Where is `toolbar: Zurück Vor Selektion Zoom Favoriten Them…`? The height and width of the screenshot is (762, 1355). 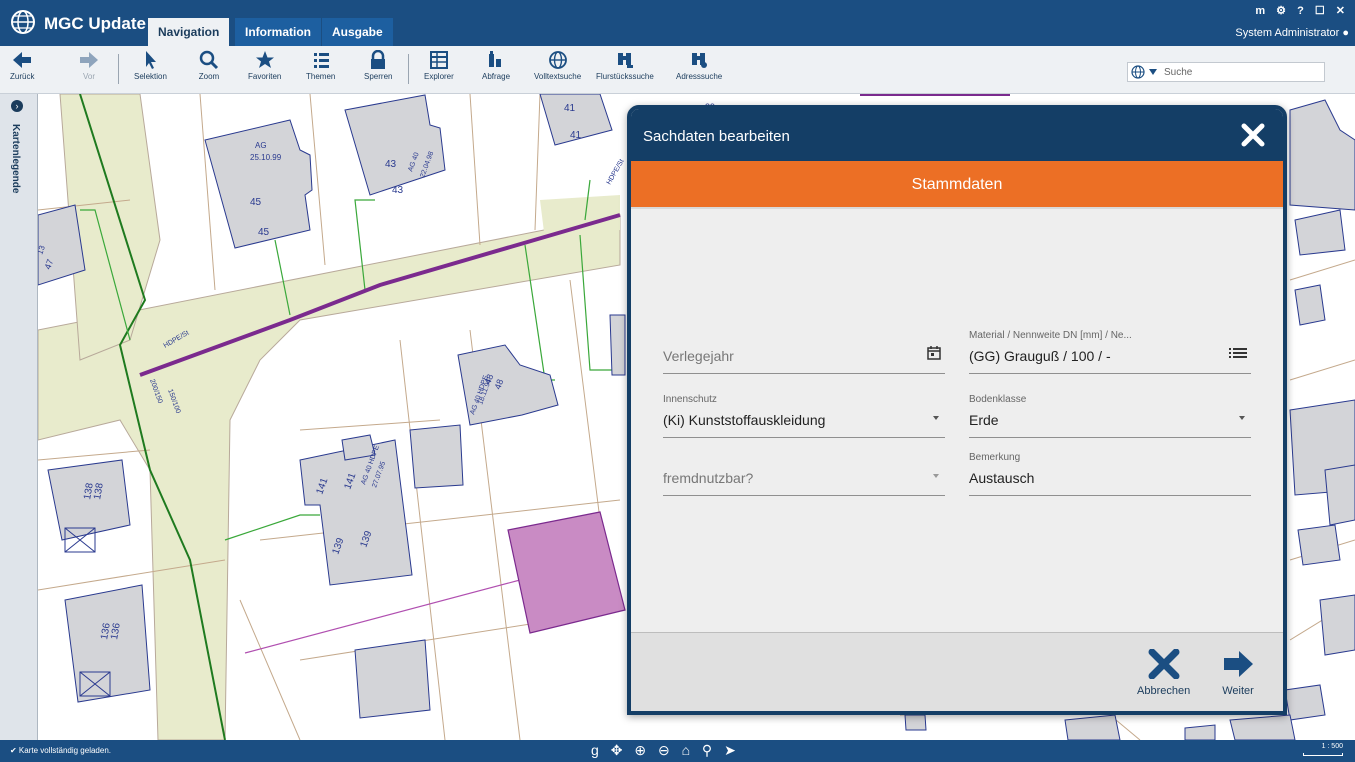 toolbar: Zurück Vor Selektion Zoom Favoriten Them… is located at coordinates (677, 70).